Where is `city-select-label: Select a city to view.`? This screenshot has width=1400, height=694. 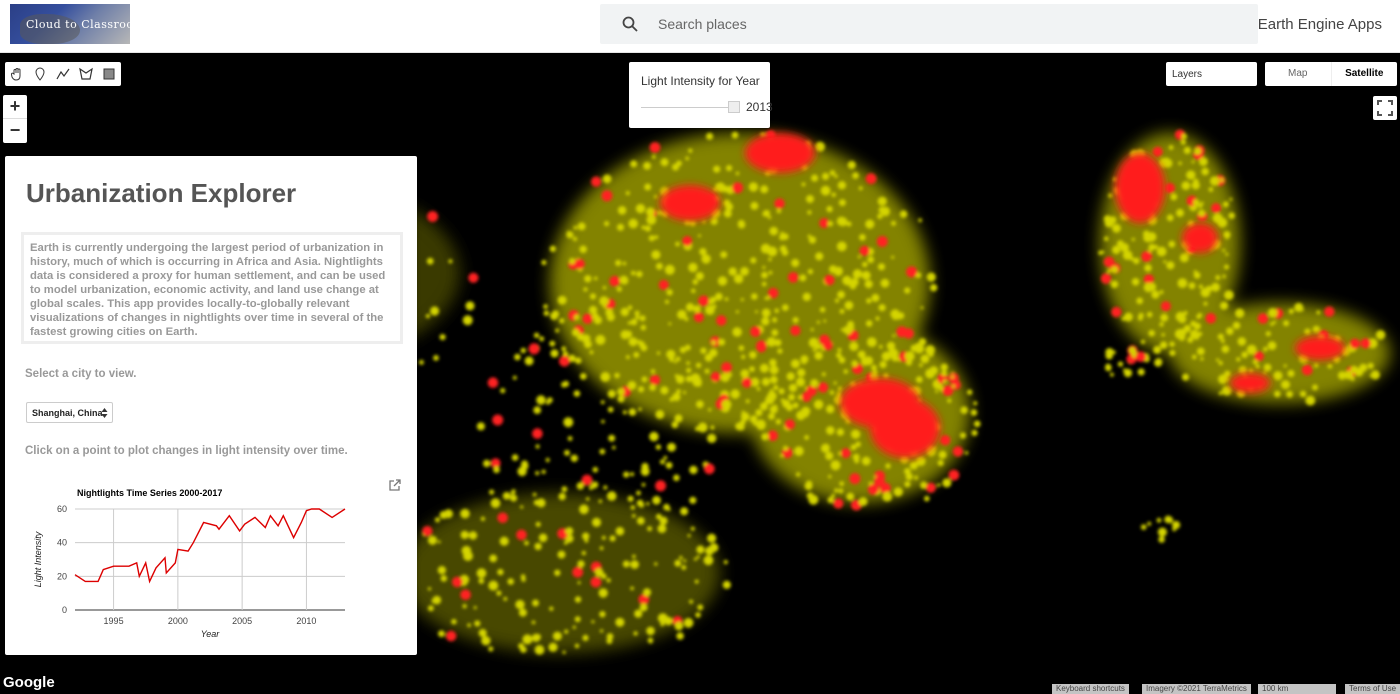
city-select-label: Select a city to view. is located at coordinates (81, 374).